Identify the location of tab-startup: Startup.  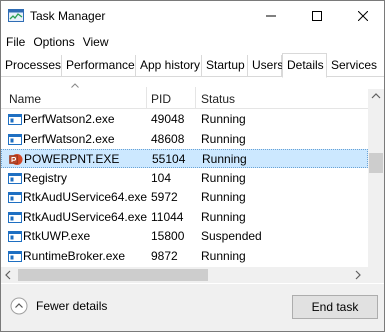
(225, 66).